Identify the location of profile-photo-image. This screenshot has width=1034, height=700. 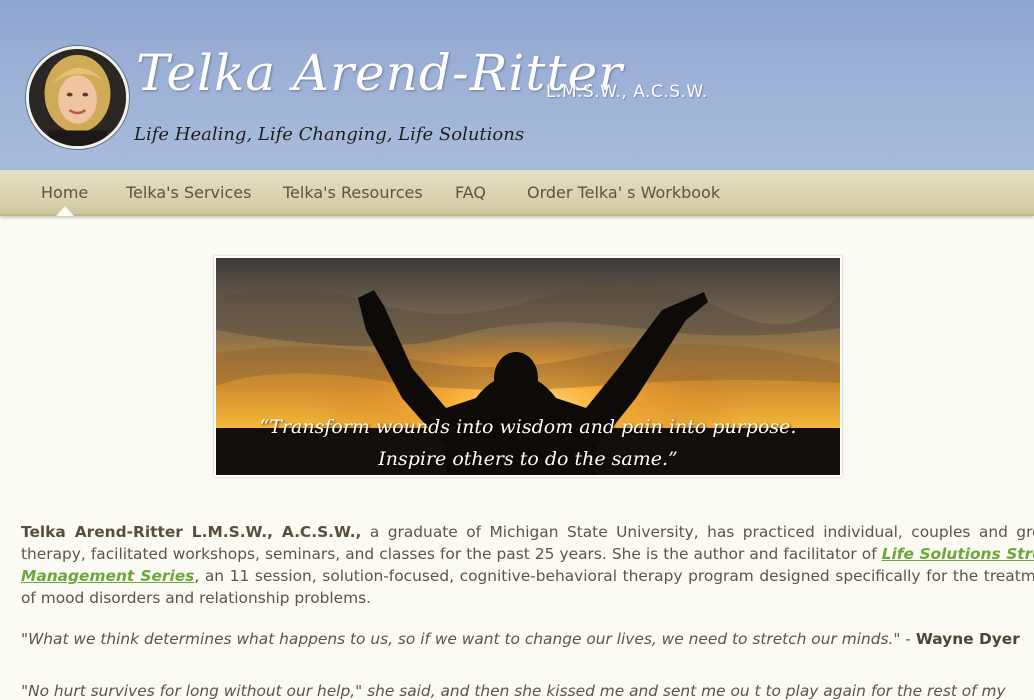
(77, 97).